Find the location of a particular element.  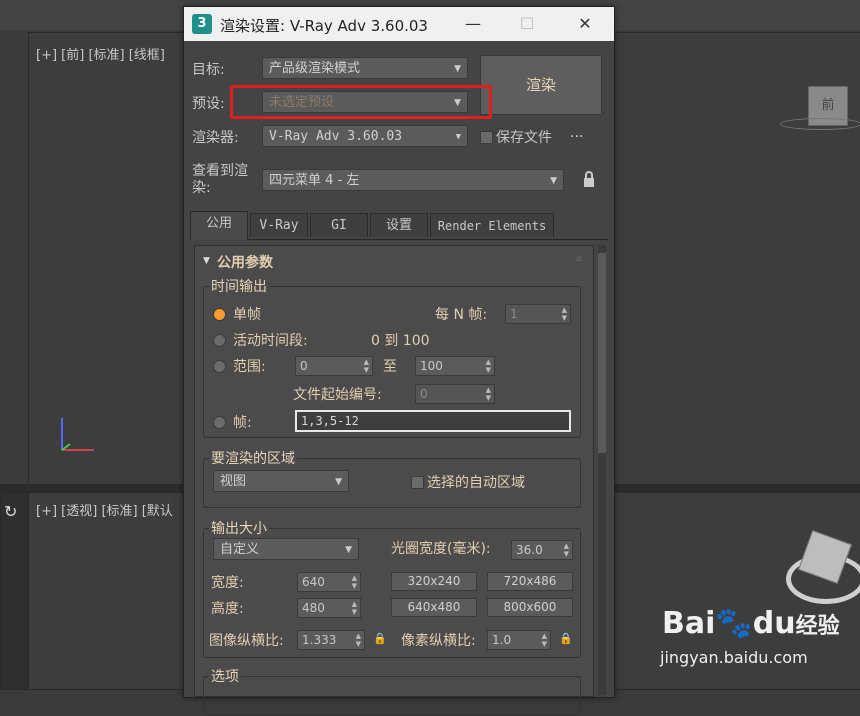

view-to-render-dropdown: 四元菜单 4 - 左 ▼ is located at coordinates (413, 180).